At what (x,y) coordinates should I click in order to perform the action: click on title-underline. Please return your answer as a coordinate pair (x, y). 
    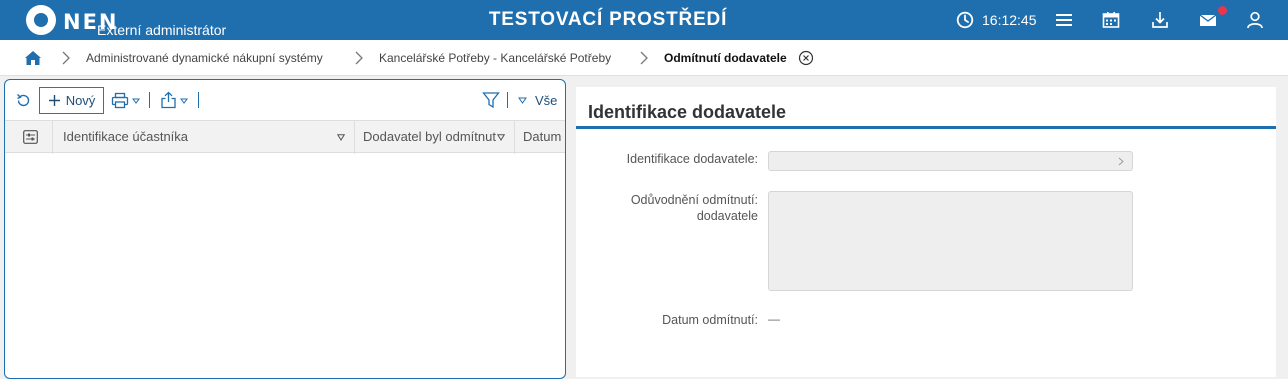
    Looking at the image, I should click on (926, 127).